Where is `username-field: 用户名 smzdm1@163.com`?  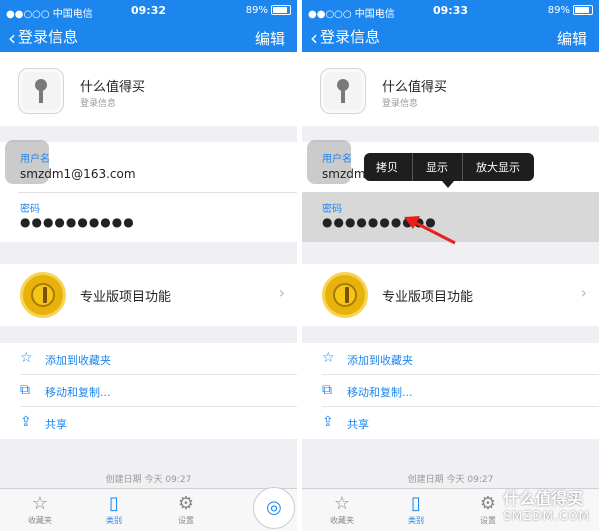 username-field: 用户名 smzdm1@163.com is located at coordinates (148, 166).